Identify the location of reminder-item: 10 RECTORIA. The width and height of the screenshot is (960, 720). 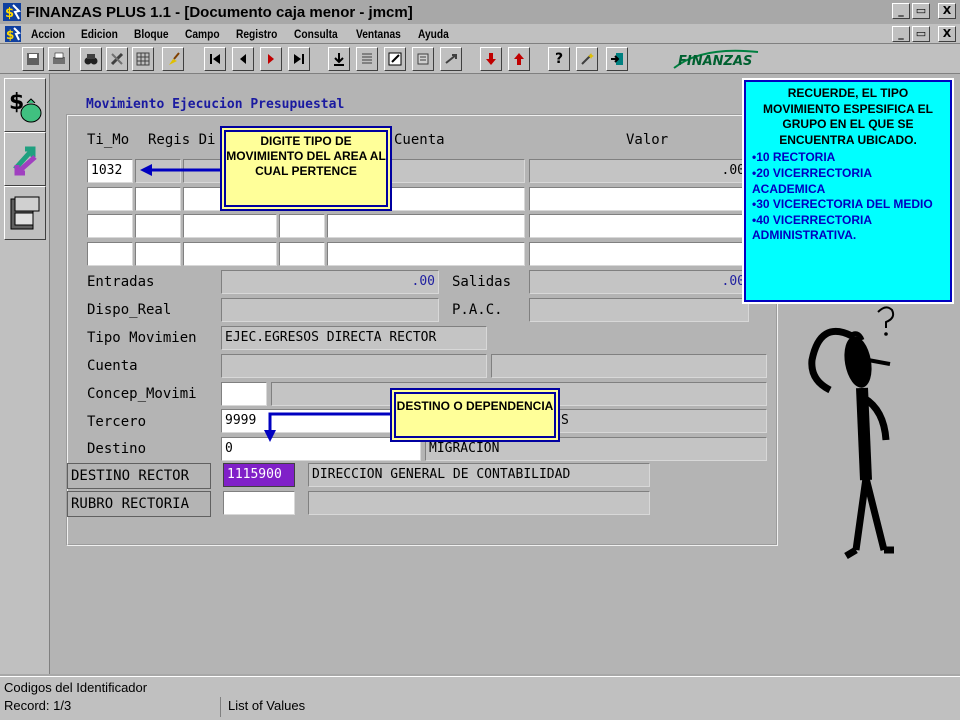
(848, 158).